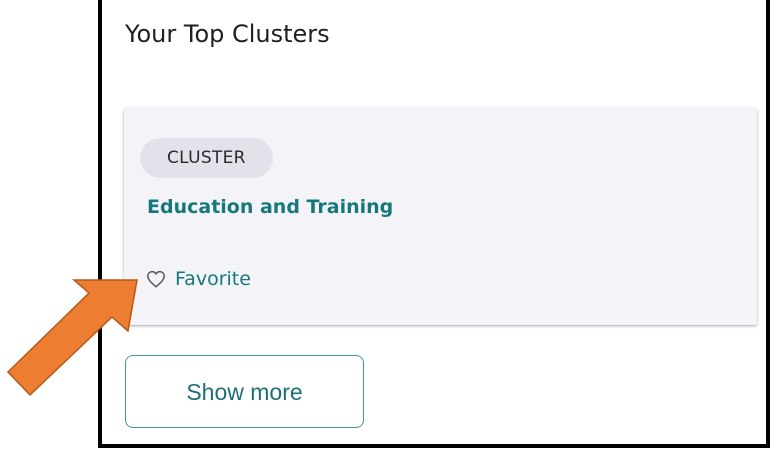  Describe the element at coordinates (213, 279) in the screenshot. I see `favorite-label: Favorite` at that location.